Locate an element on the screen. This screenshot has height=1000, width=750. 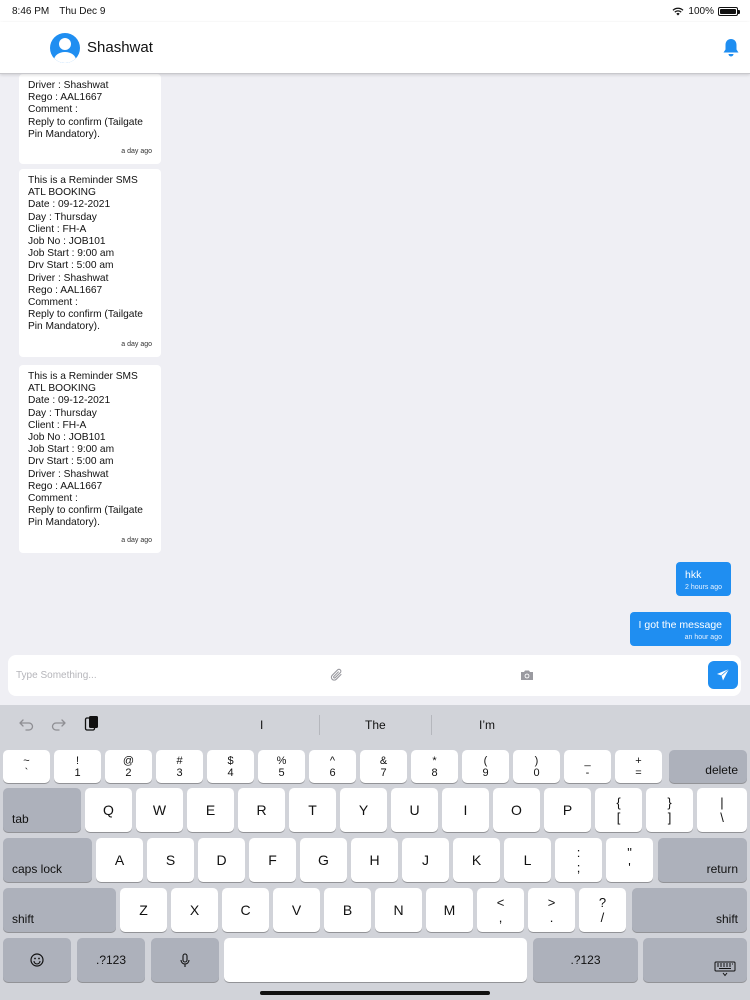
shift-key-left: shift is located at coordinates (59, 910).